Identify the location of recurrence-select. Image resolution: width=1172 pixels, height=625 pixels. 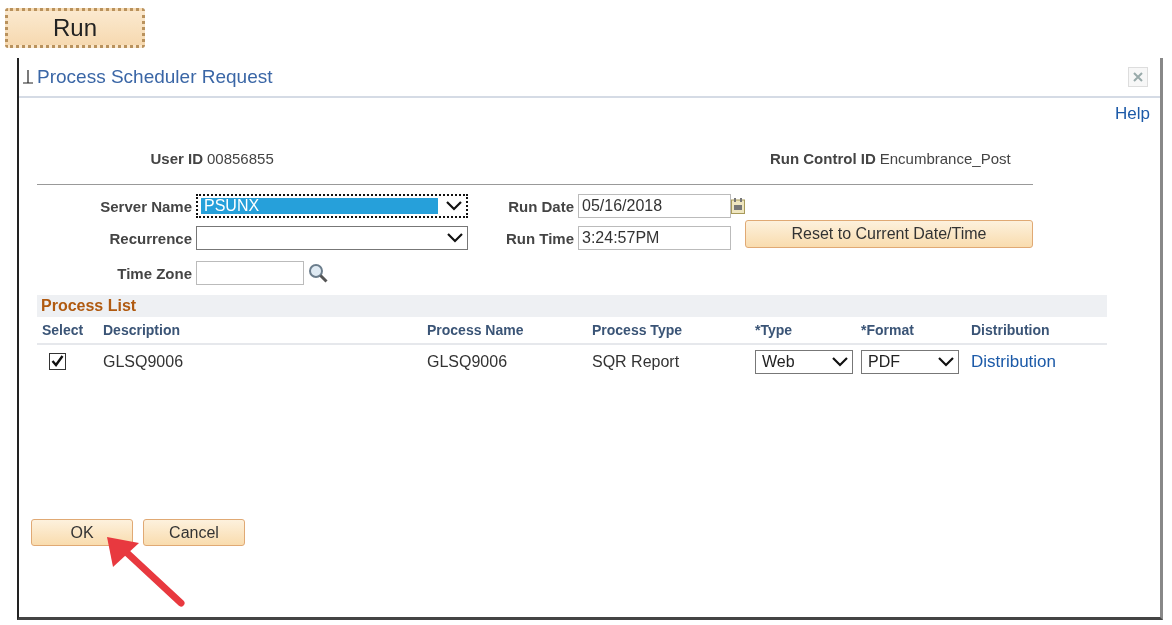
(332, 238).